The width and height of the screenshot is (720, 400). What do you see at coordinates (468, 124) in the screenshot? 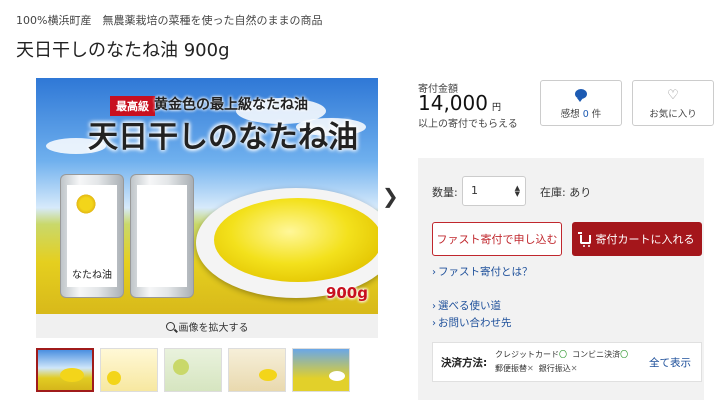
I see `price-note: 以上の寄付でもらえる` at bounding box center [468, 124].